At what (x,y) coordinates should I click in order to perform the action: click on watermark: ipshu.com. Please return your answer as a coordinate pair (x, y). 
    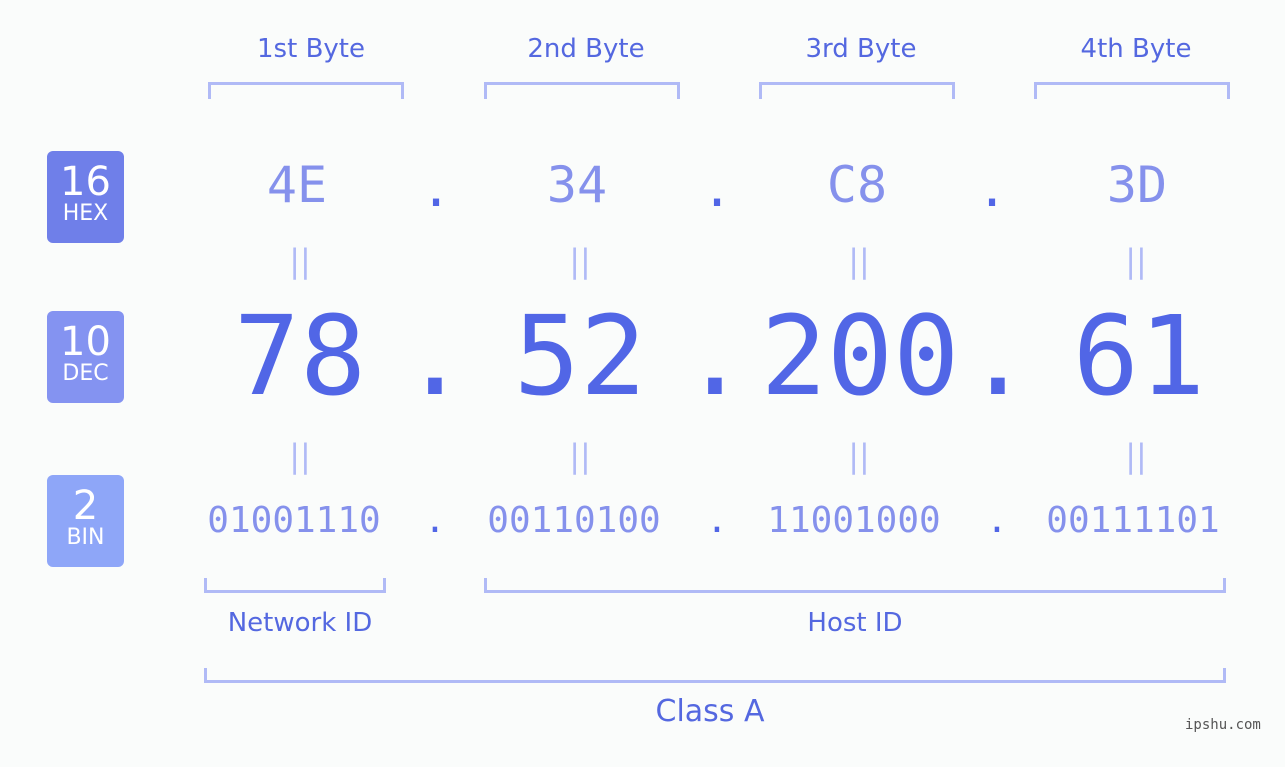
    Looking at the image, I should click on (1223, 725).